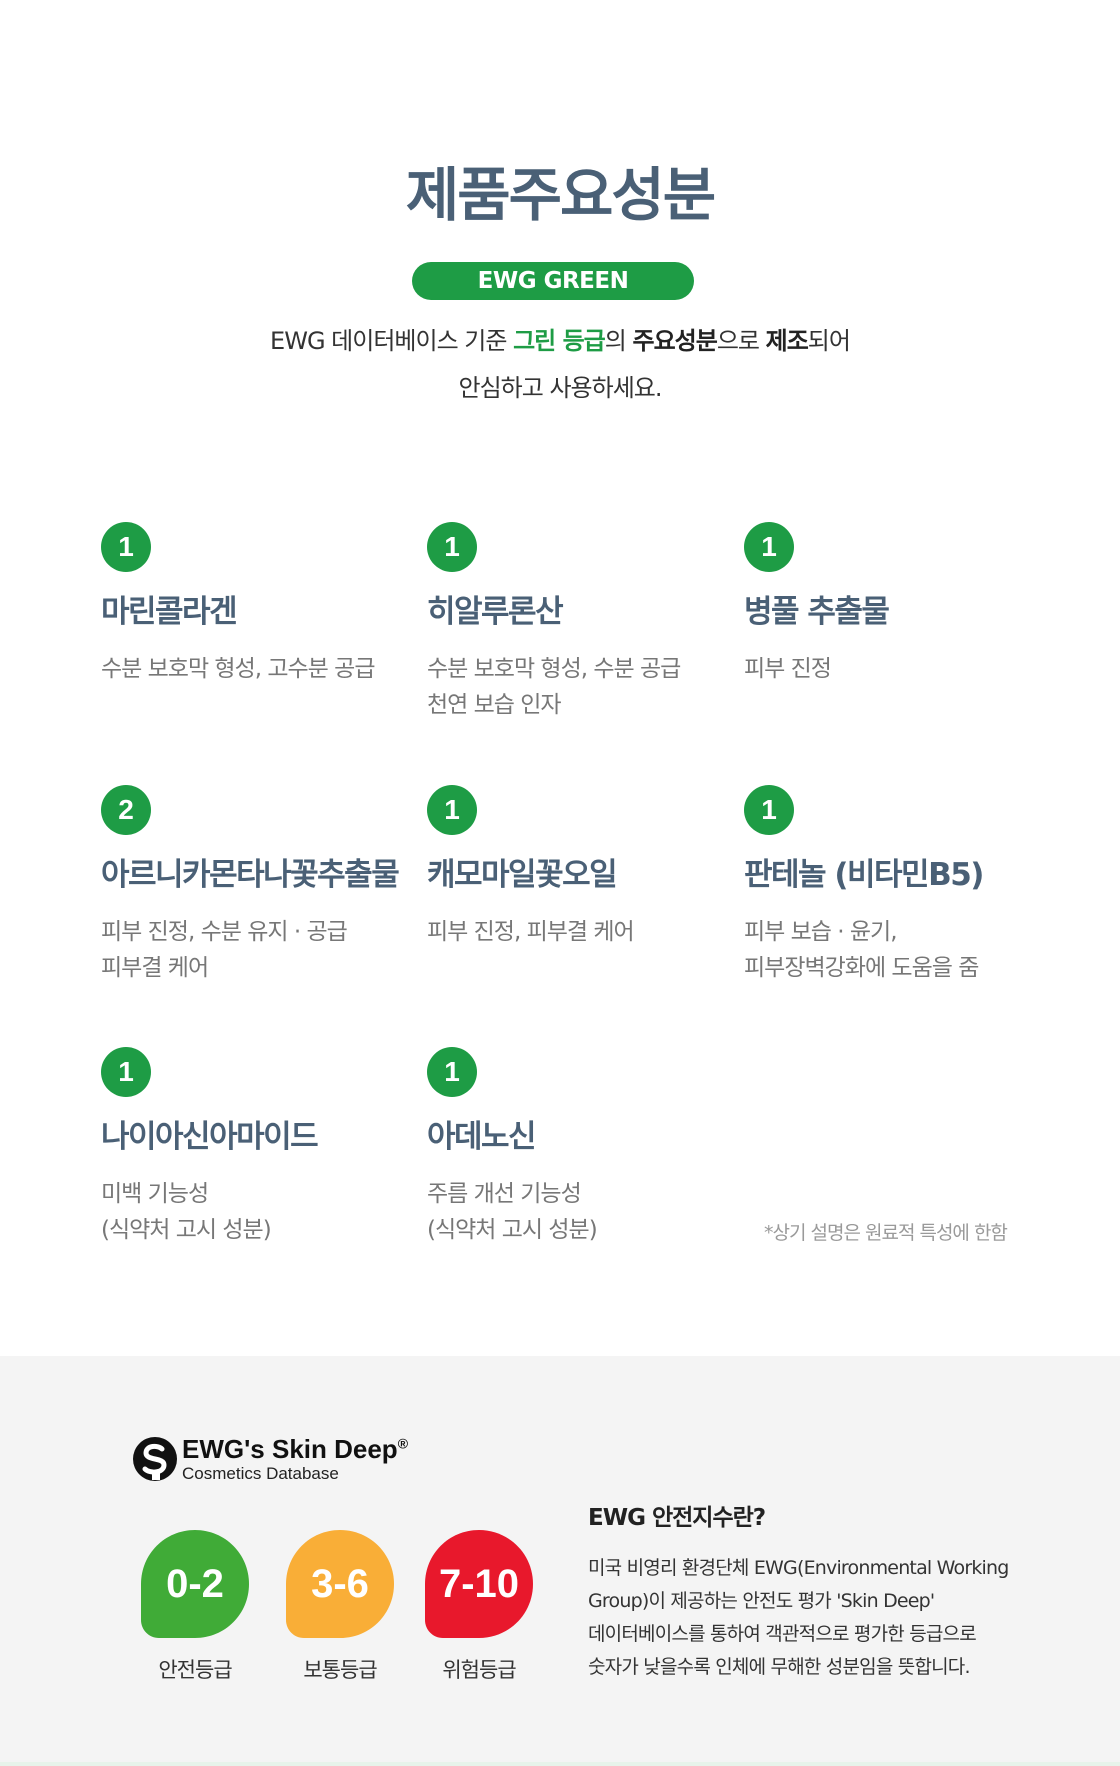 The height and width of the screenshot is (1766, 1120). What do you see at coordinates (560, 1764) in the screenshot?
I see `bottom-divider` at bounding box center [560, 1764].